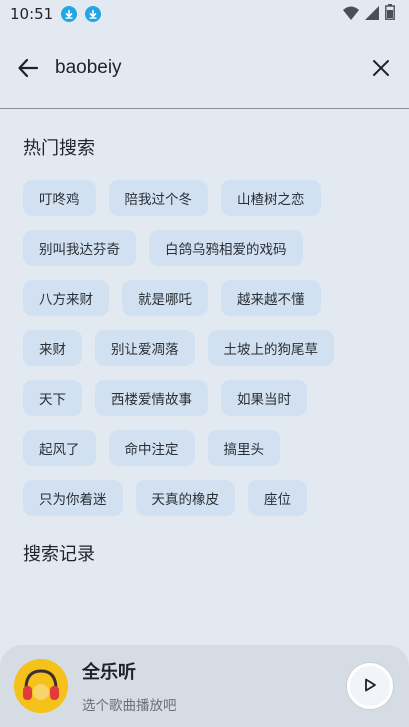 The height and width of the screenshot is (727, 409). I want to click on hot-search-title: 热门搜索, so click(59, 148).